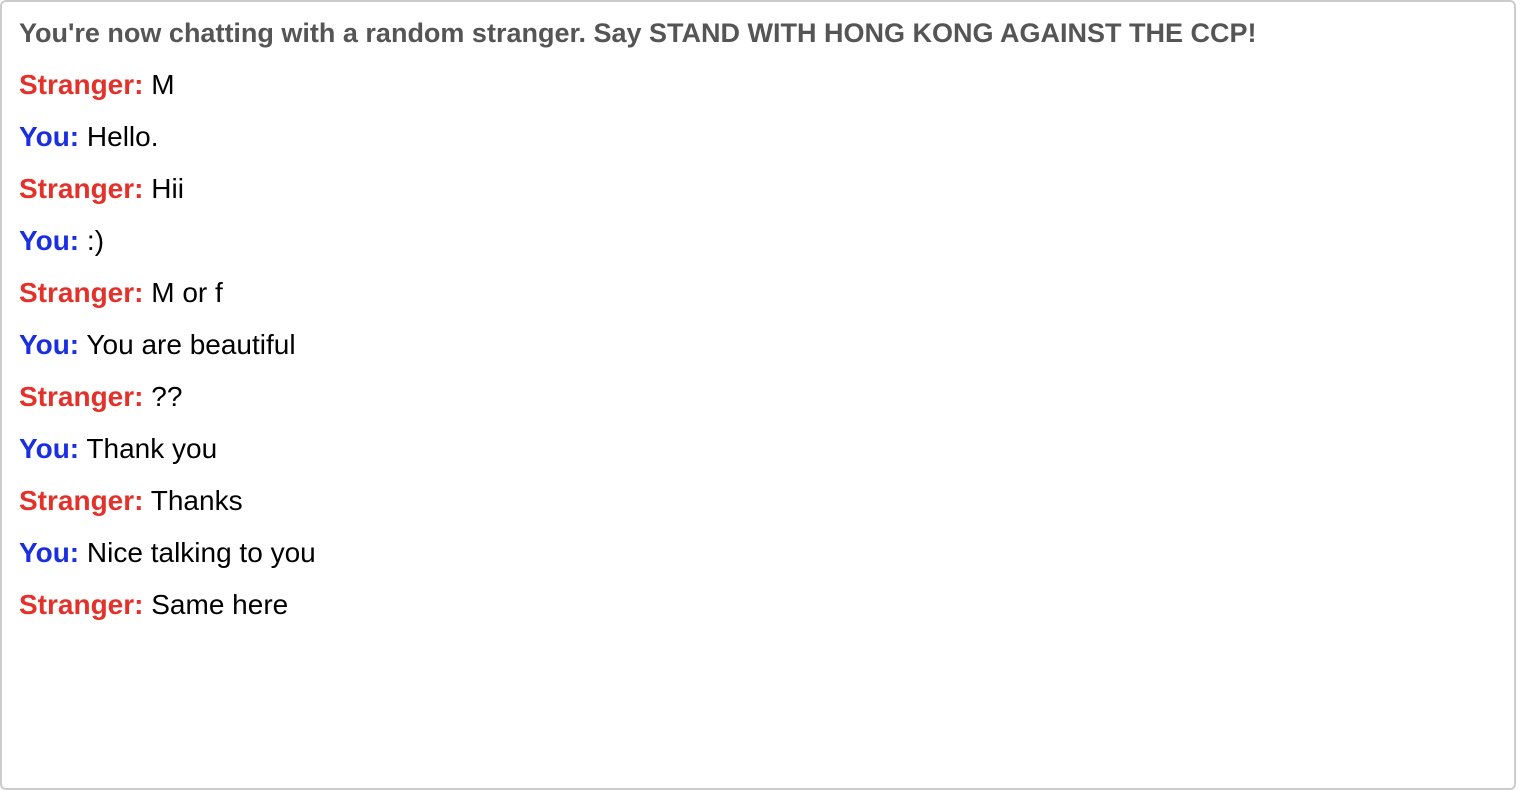 Image resolution: width=1520 pixels, height=790 pixels. I want to click on you-message: You: :), so click(758, 241).